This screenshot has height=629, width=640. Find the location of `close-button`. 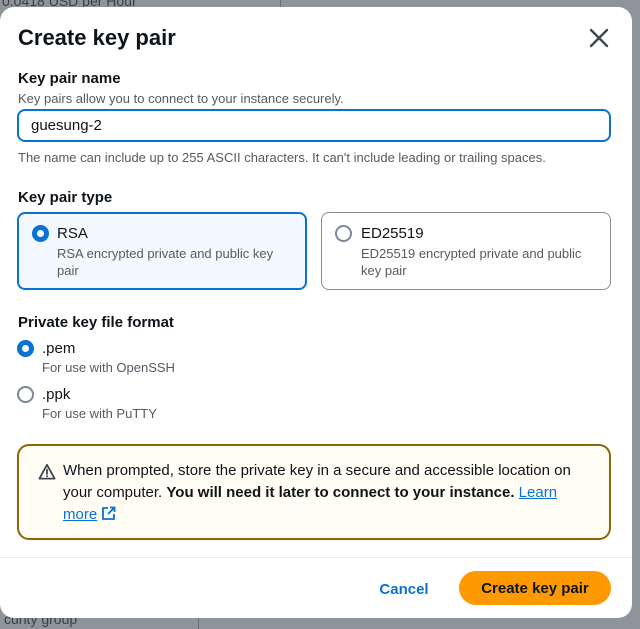

close-button is located at coordinates (599, 38).